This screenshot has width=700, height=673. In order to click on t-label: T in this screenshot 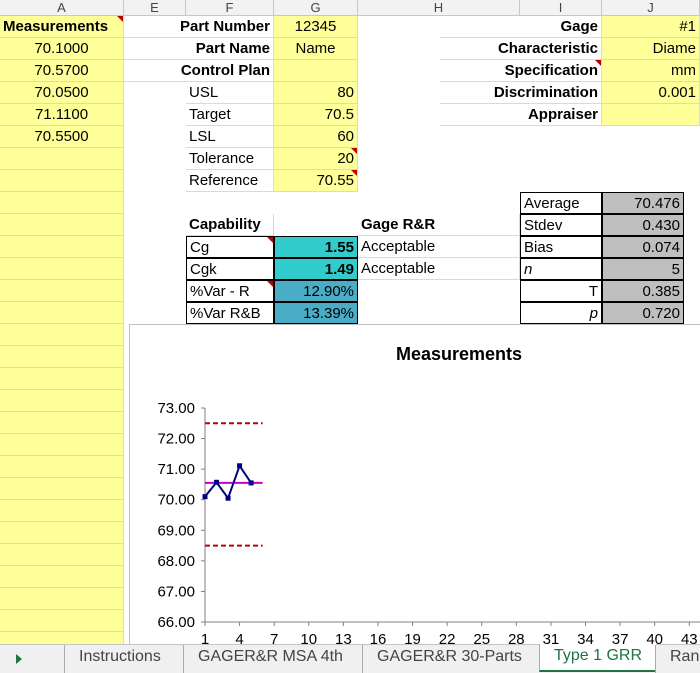, I will do `click(561, 291)`.